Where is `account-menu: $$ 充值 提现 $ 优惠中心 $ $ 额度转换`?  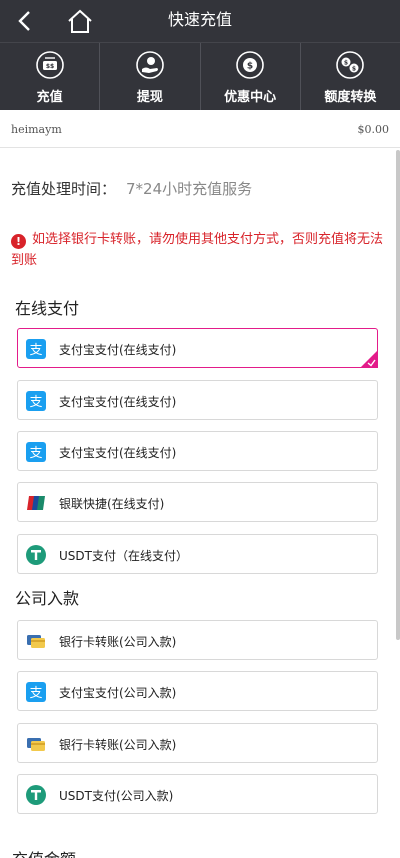 account-menu: $$ 充值 提现 $ 优惠中心 $ $ 额度转换 is located at coordinates (200, 76).